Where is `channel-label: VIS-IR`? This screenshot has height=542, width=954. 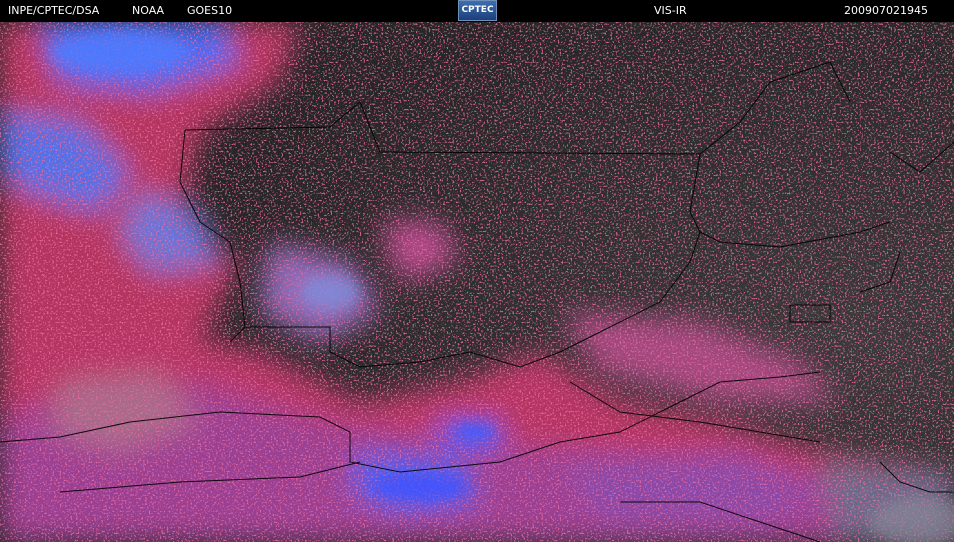
channel-label: VIS-IR is located at coordinates (670, 10).